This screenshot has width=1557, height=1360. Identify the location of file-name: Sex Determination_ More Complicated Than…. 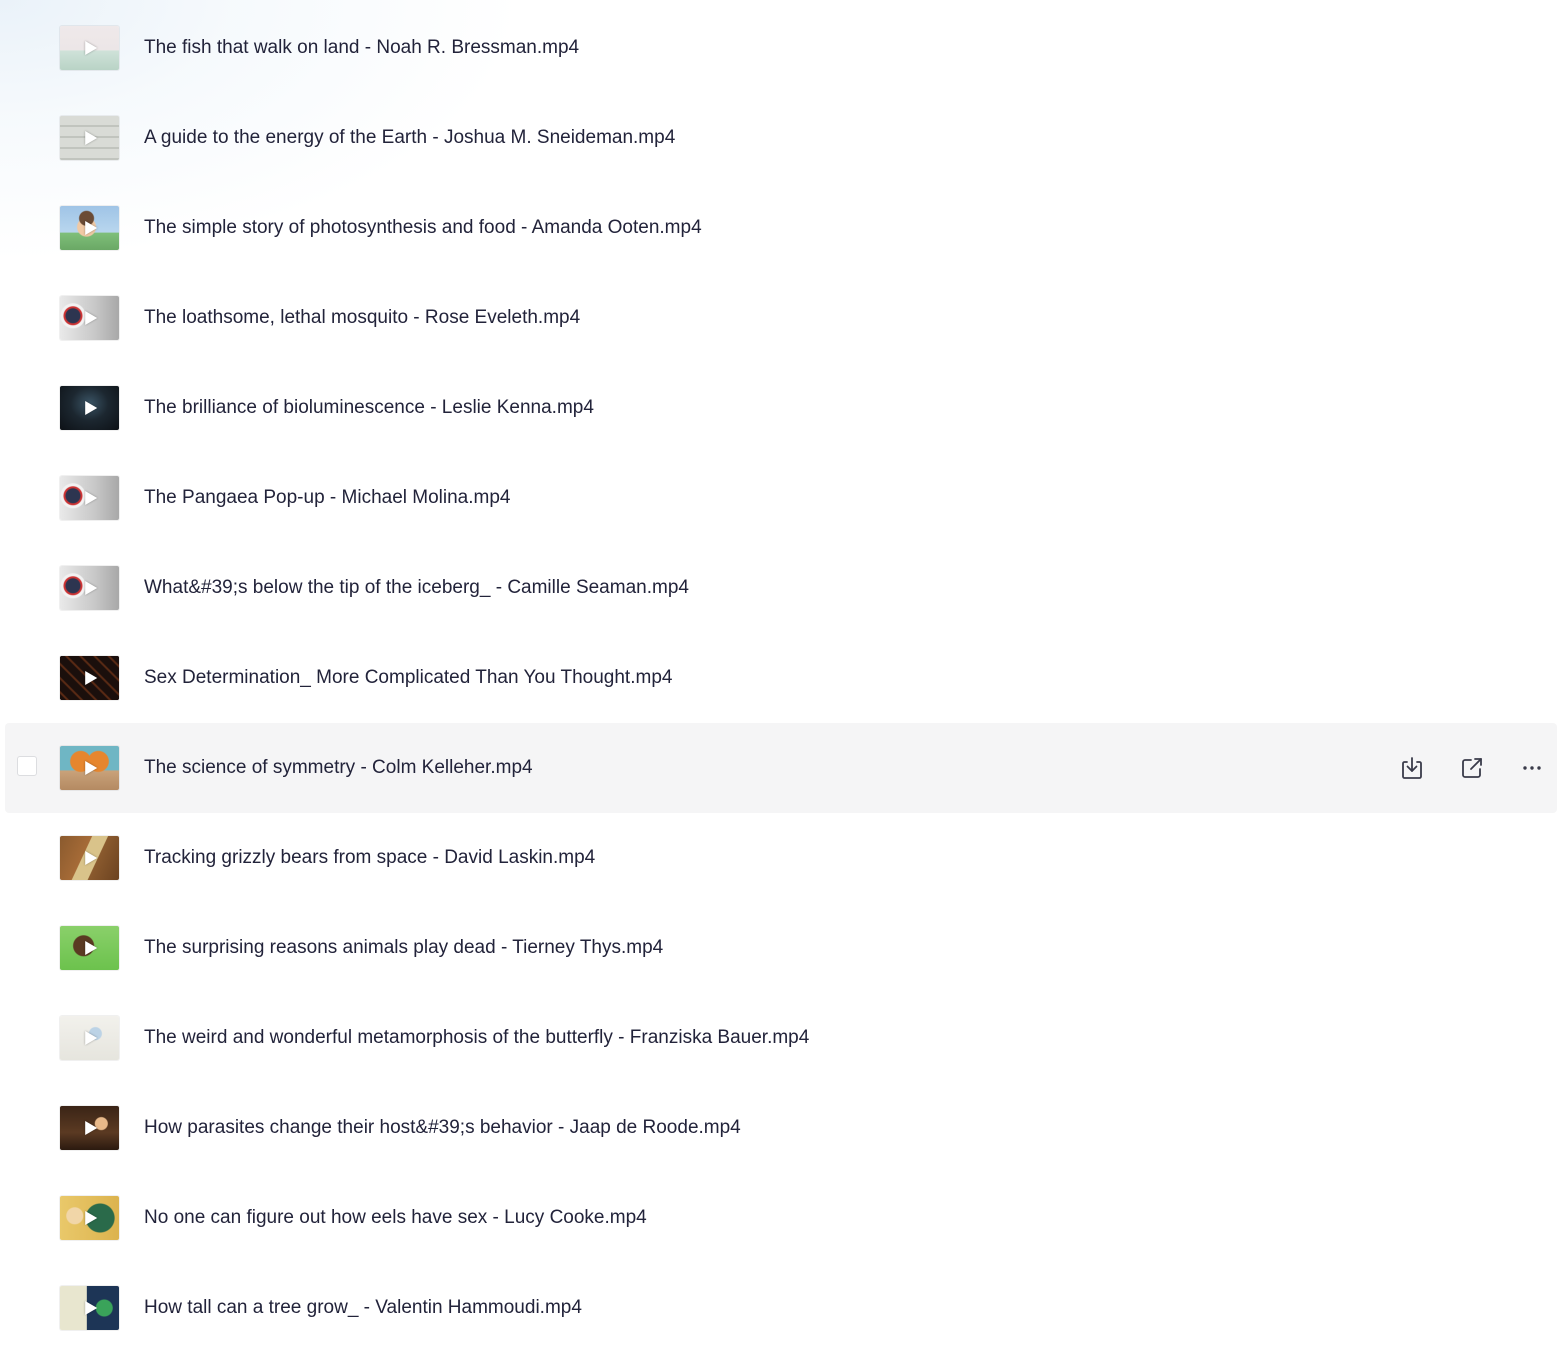
(408, 678).